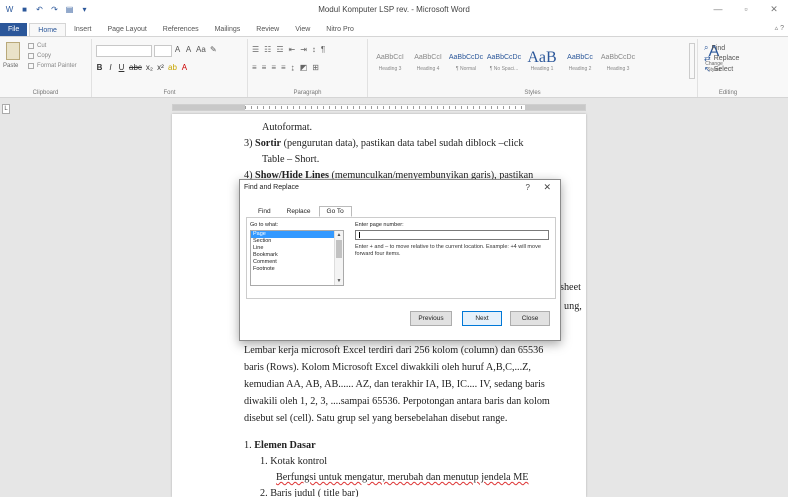 This screenshot has width=788, height=497. What do you see at coordinates (707, 58) in the screenshot?
I see `replace-icon: ⇄` at bounding box center [707, 58].